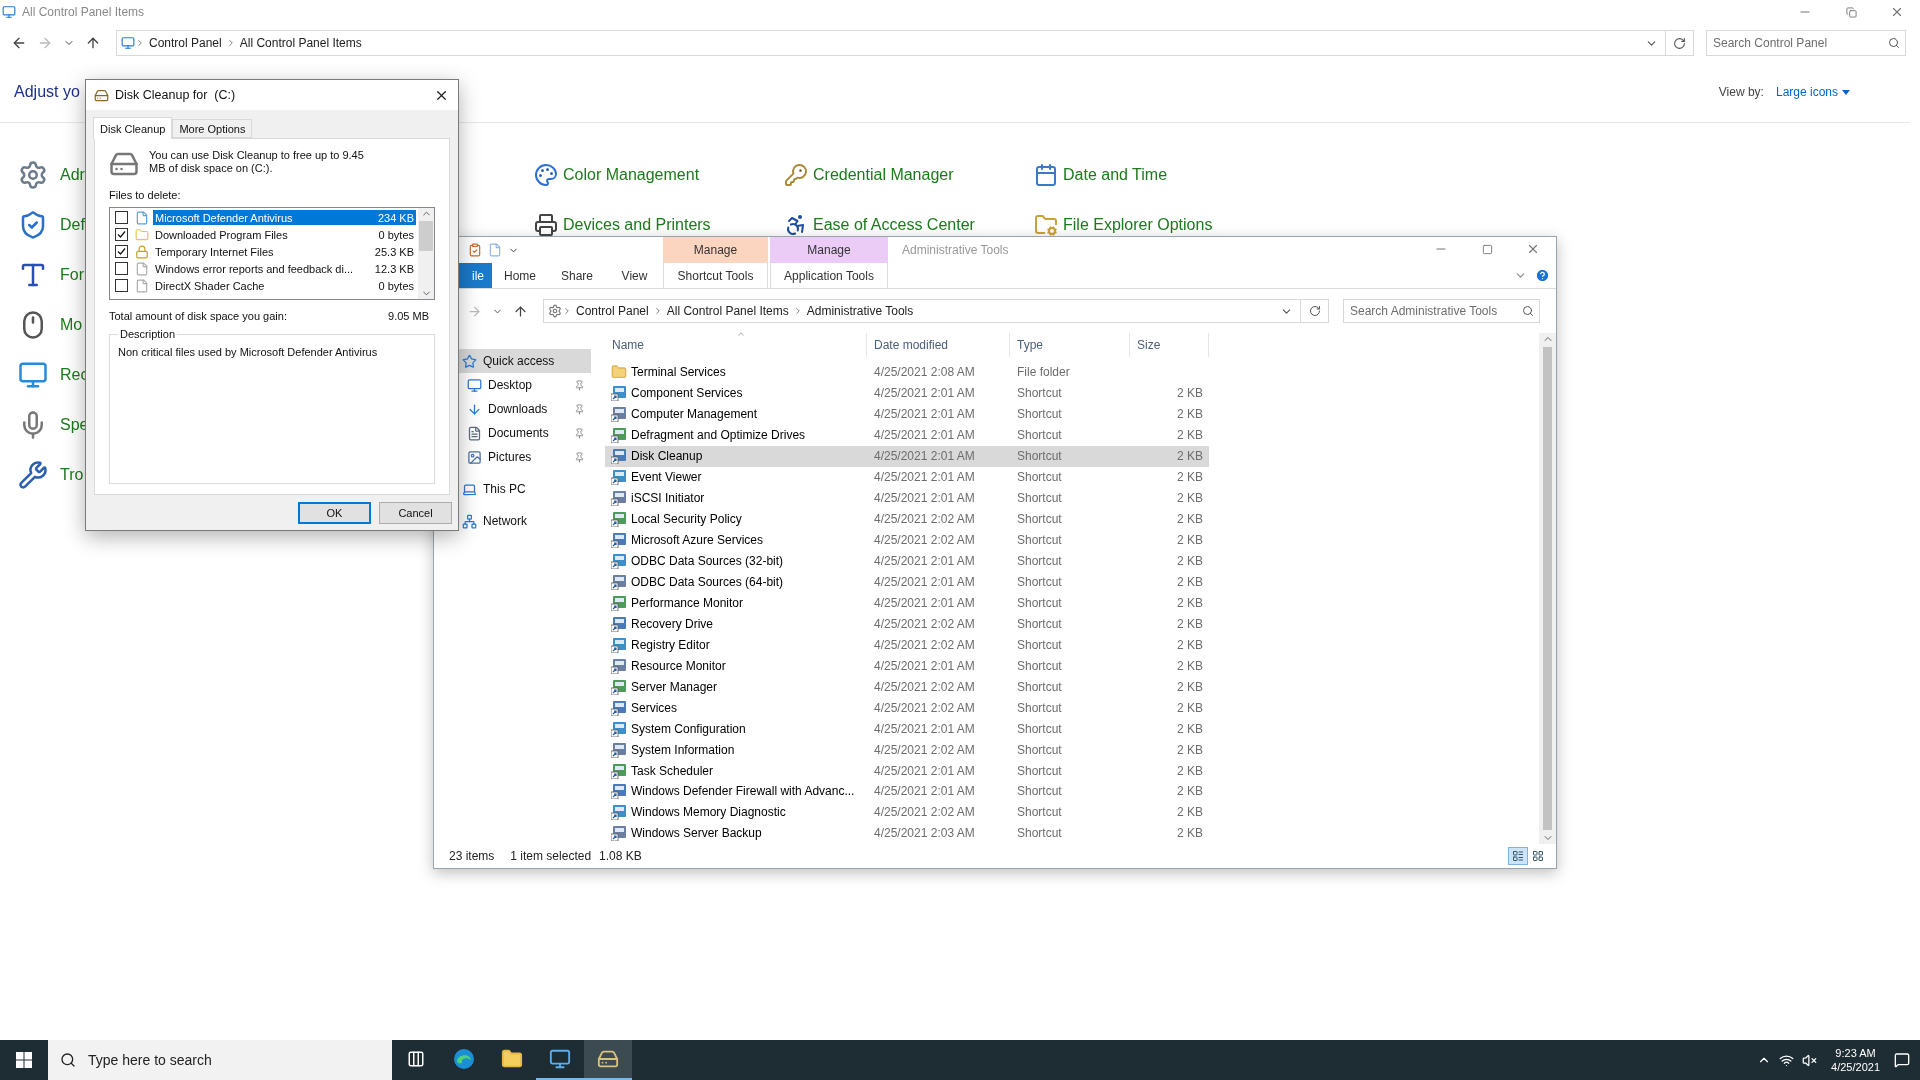 This screenshot has width=1920, height=1080. What do you see at coordinates (907, 666) in the screenshot?
I see `file-row: Resource Monitor 4/25/2021 2:01 AM Shortcut 2 KB` at bounding box center [907, 666].